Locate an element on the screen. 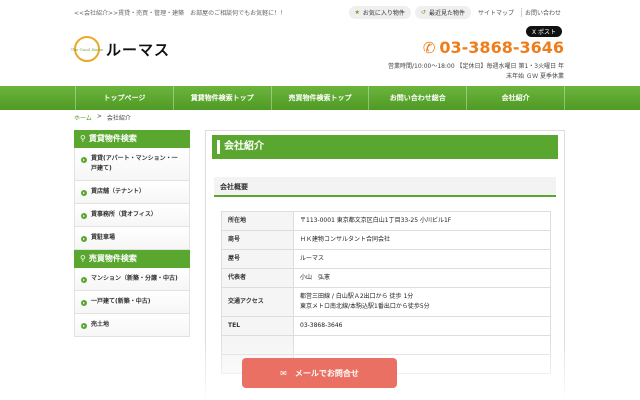  nav-contact: お問い合わせ総合 is located at coordinates (417, 98).